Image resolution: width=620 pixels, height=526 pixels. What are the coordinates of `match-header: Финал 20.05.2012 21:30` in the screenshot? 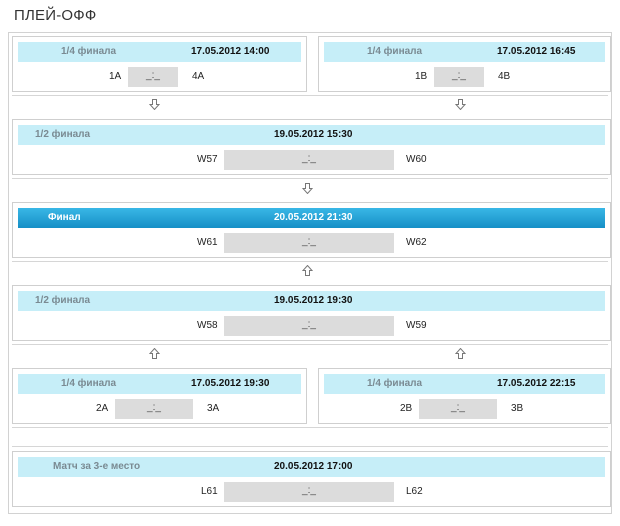 It's located at (311, 218).